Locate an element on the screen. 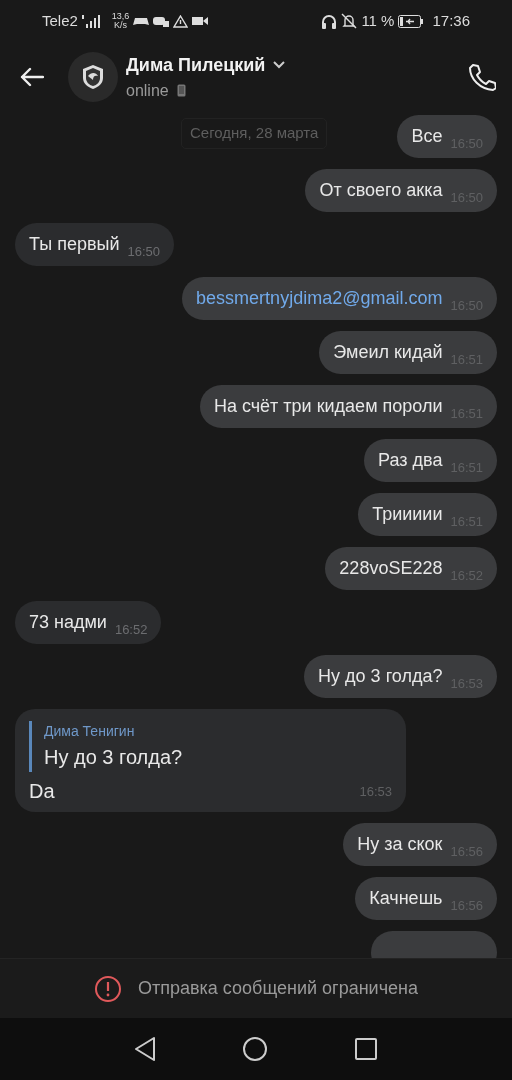  message-text: Ну за скок is located at coordinates (400, 844).